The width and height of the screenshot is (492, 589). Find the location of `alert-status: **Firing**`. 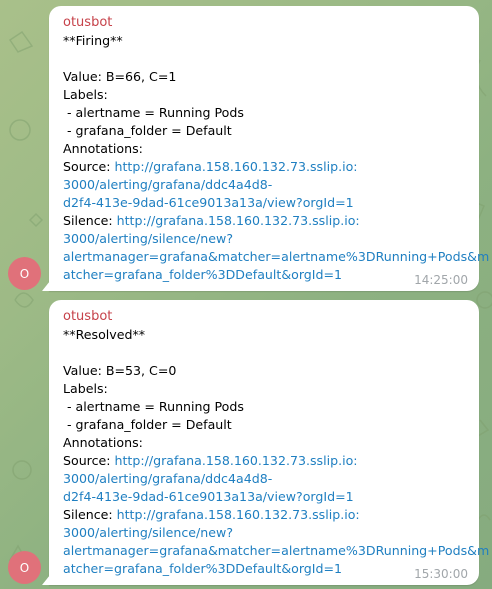

alert-status: **Firing** is located at coordinates (93, 40).